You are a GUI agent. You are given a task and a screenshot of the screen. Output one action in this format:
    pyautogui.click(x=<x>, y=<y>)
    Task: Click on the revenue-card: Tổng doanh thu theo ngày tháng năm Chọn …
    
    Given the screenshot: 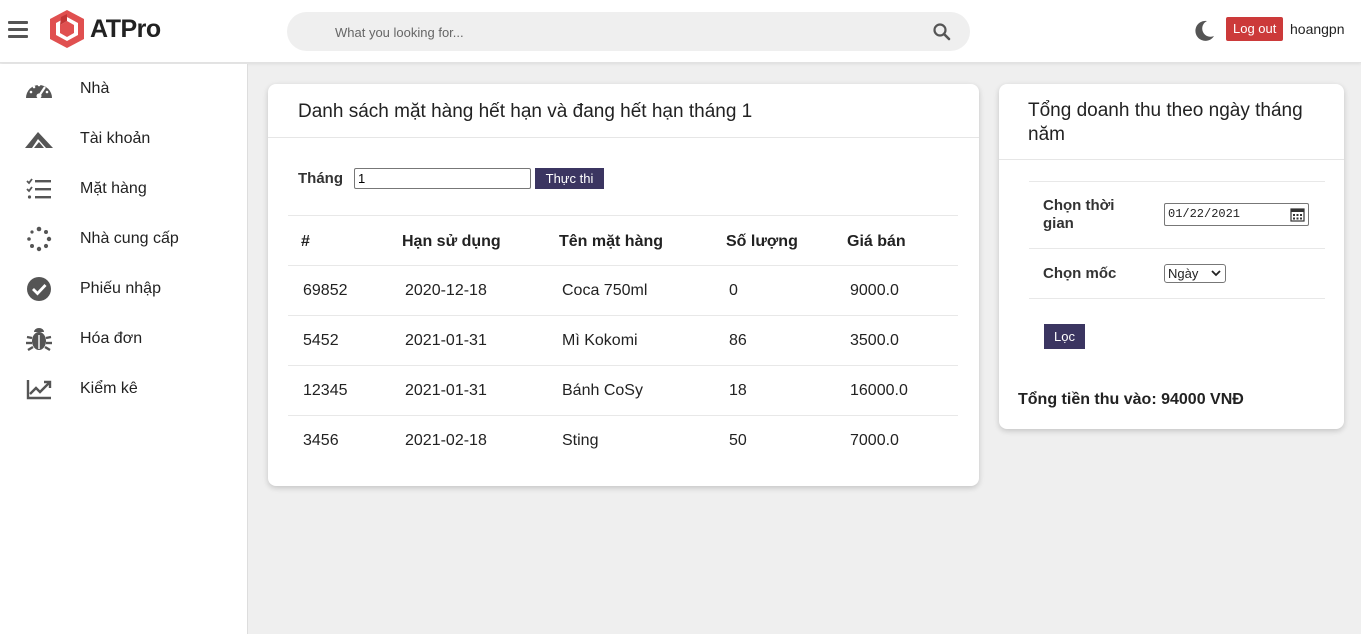 What is the action you would take?
    pyautogui.click(x=1171, y=256)
    